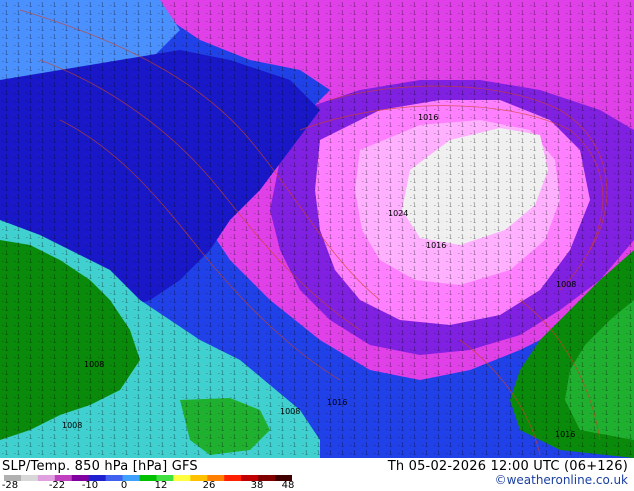 The width and height of the screenshot is (634, 491). I want to click on color-legend-bar, so click(148, 478).